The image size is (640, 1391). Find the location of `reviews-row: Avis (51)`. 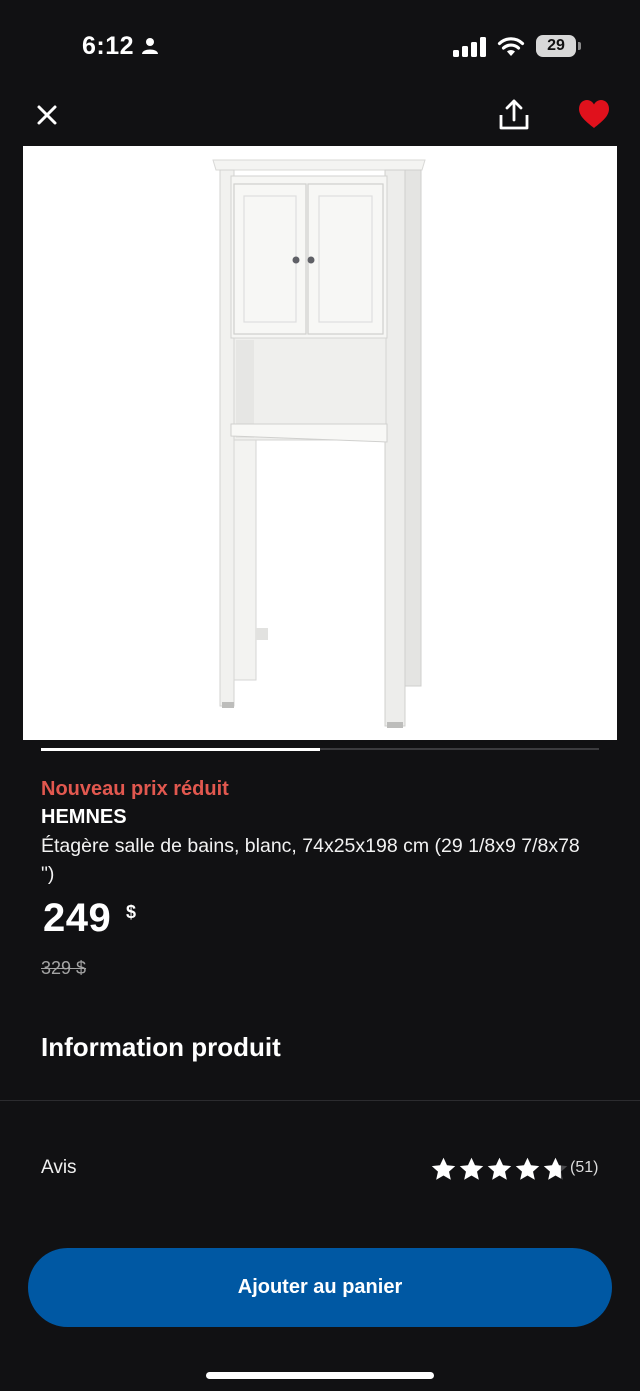

reviews-row: Avis (51) is located at coordinates (320, 1168).